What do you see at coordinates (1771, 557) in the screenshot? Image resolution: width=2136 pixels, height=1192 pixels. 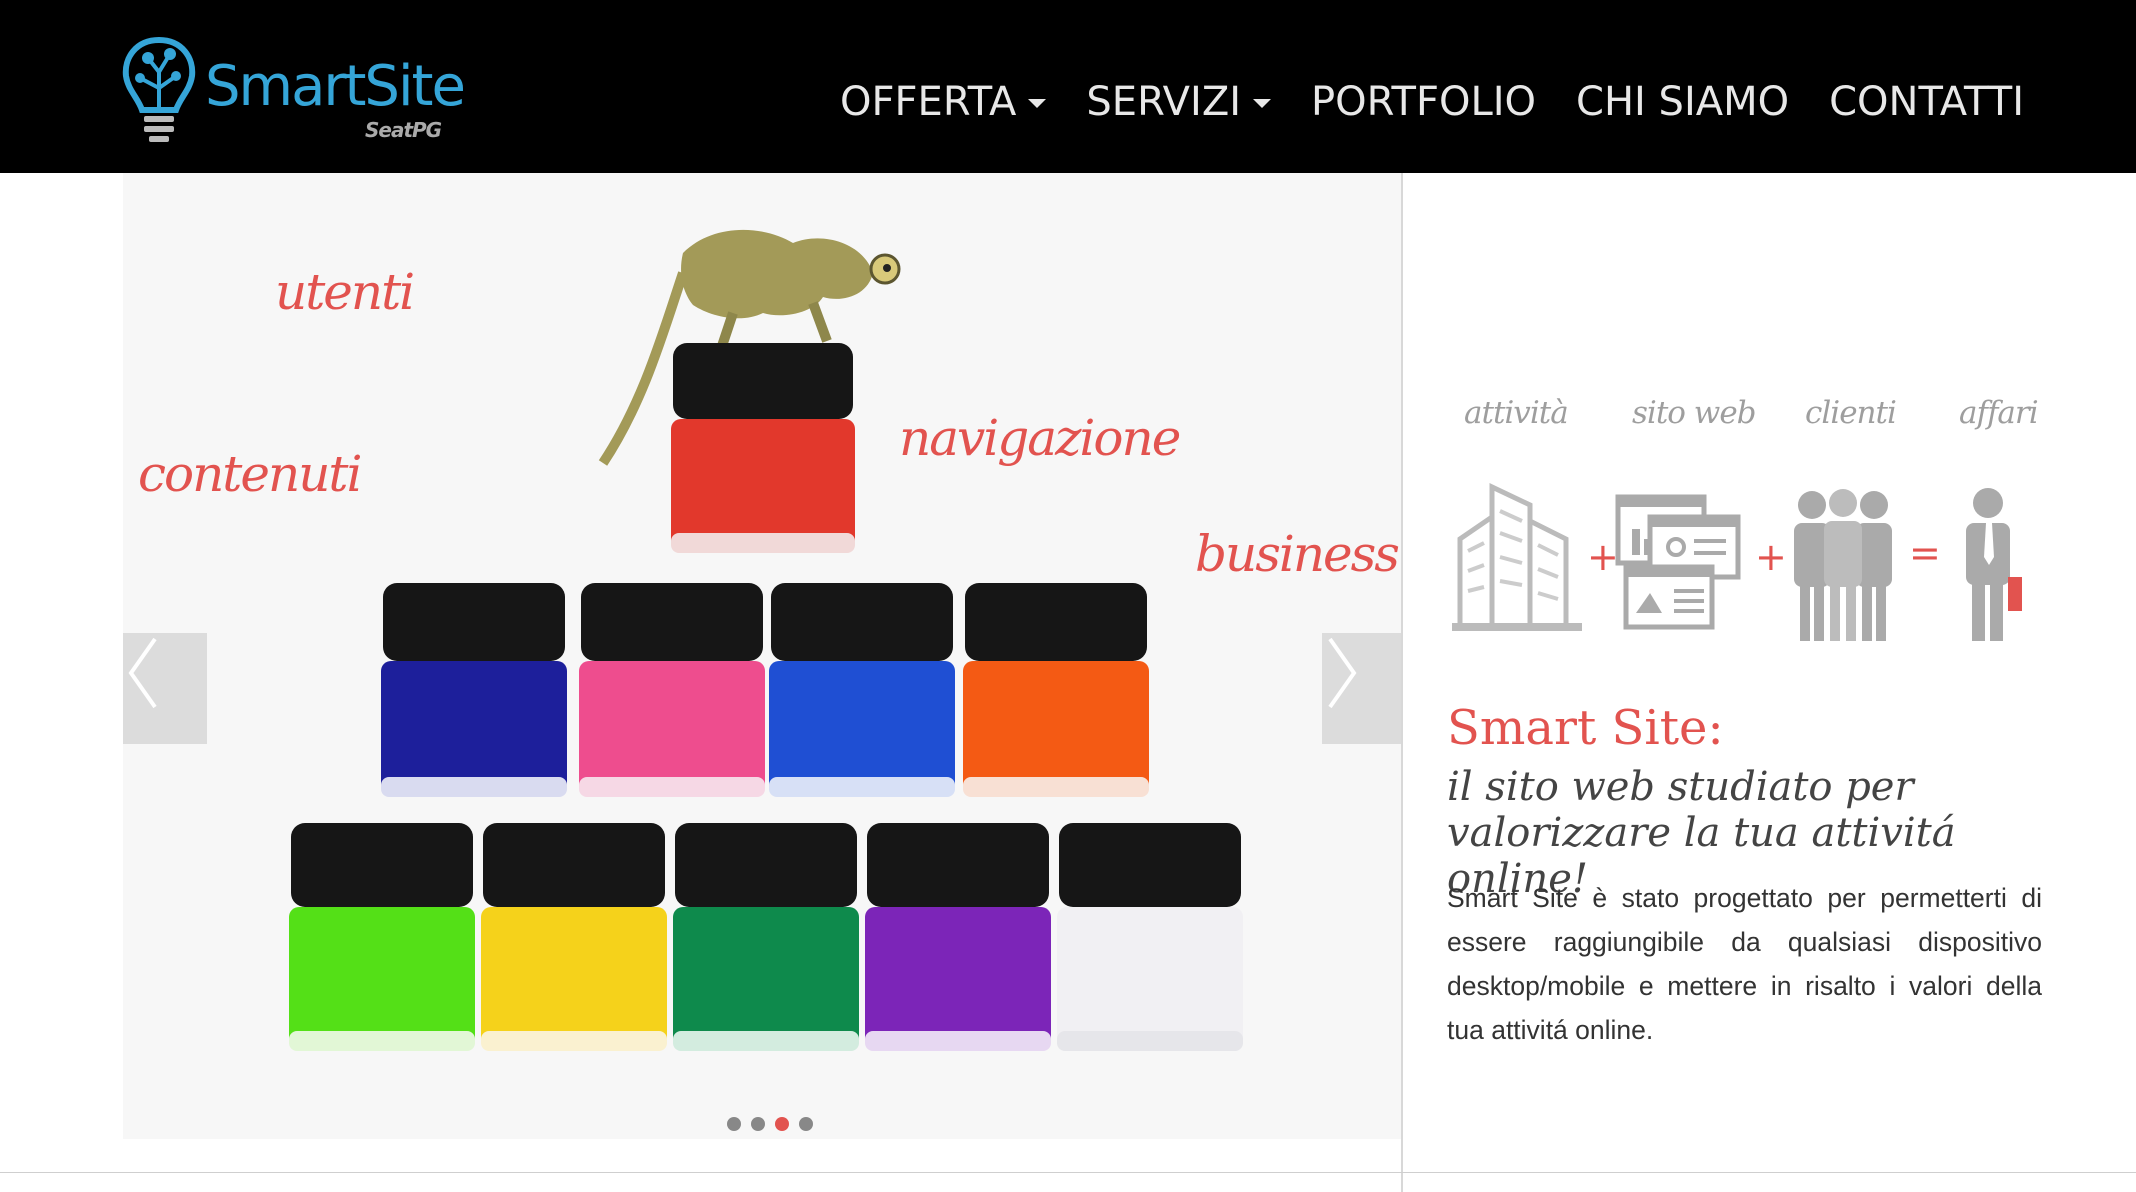 I see `plus-sign: +` at bounding box center [1771, 557].